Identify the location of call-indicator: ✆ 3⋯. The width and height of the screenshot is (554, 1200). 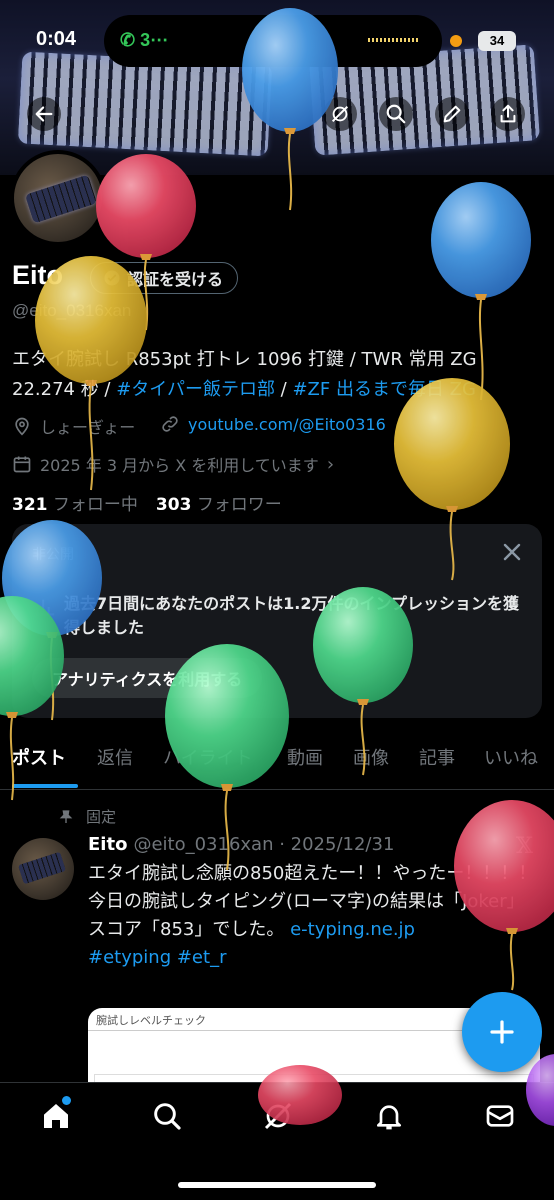
(144, 40).